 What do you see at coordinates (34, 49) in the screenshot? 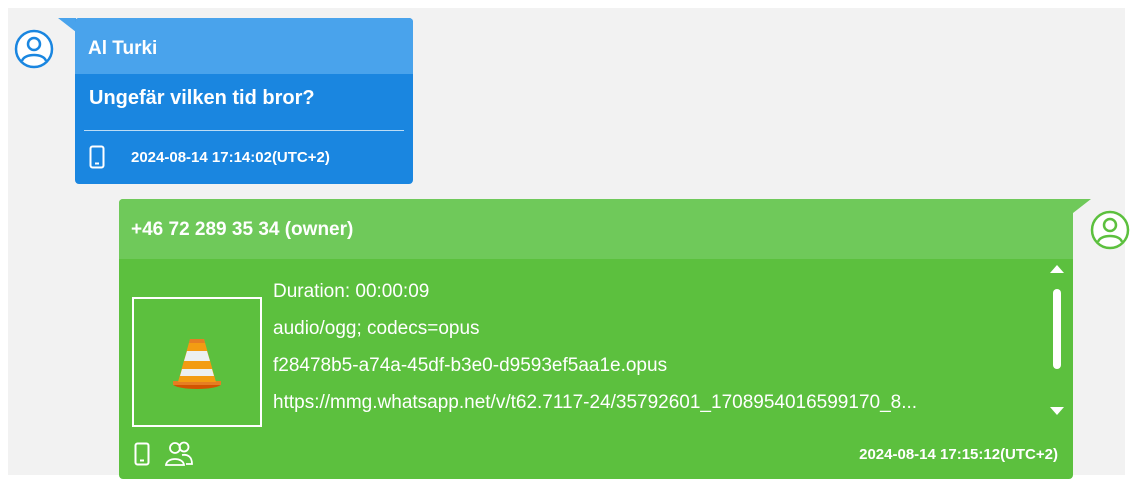
I see `incoming-avatar-icon` at bounding box center [34, 49].